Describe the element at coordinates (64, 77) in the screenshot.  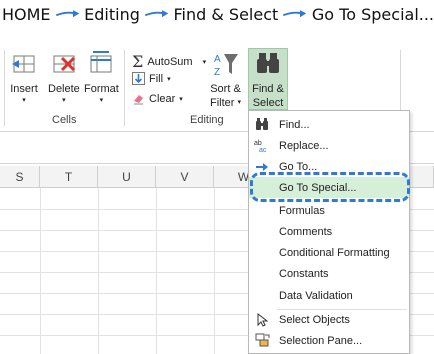
I see `delete-button: Delete ▾` at that location.